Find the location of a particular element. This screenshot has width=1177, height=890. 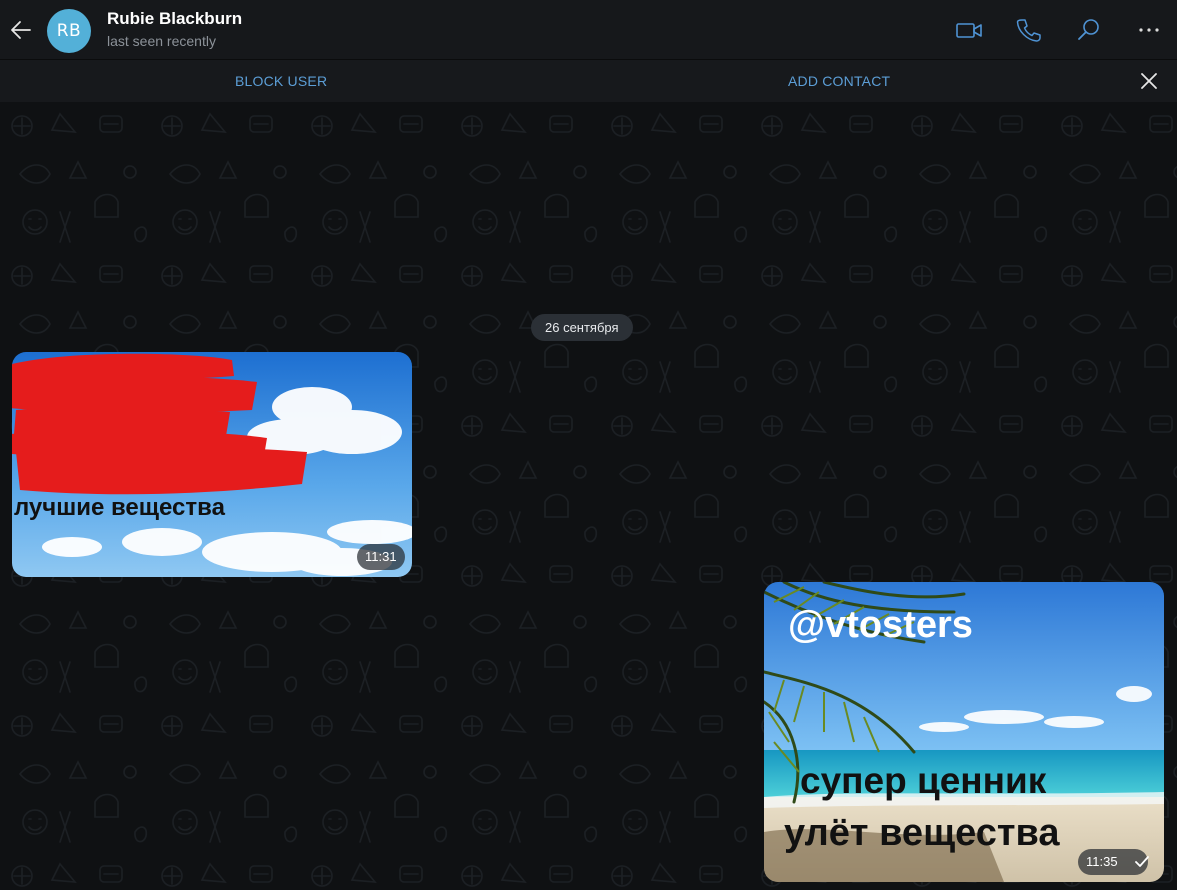

photo-sky-image is located at coordinates (212, 464).